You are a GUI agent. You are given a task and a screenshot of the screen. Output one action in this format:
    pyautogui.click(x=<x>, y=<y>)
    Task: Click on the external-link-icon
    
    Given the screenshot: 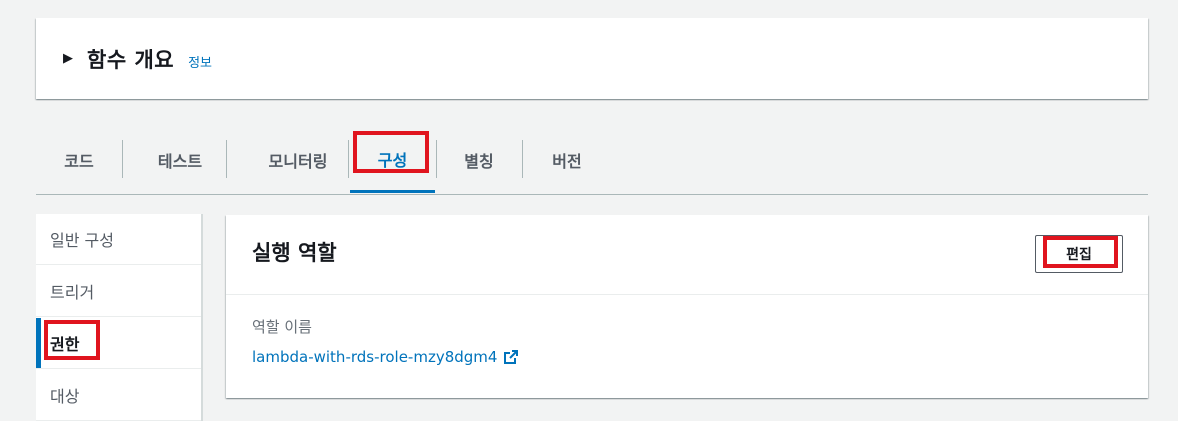 What is the action you would take?
    pyautogui.click(x=511, y=357)
    